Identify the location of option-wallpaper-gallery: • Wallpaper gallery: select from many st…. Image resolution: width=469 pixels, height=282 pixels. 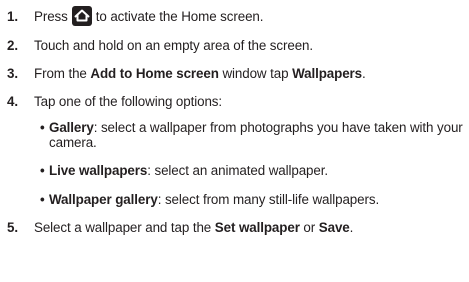
(252, 199).